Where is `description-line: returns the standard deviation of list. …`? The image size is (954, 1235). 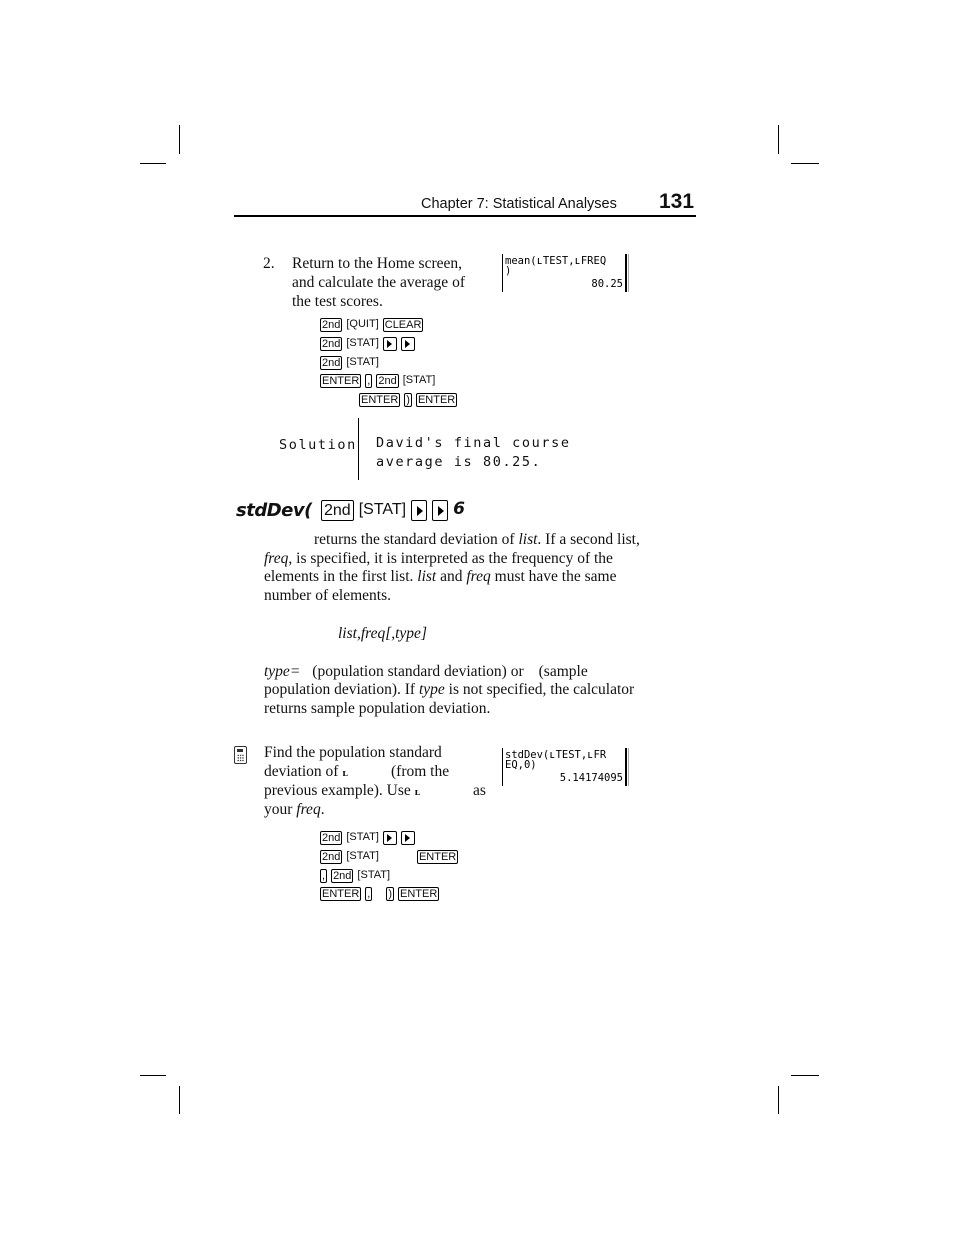 description-line: returns the standard deviation of list. … is located at coordinates (477, 539).